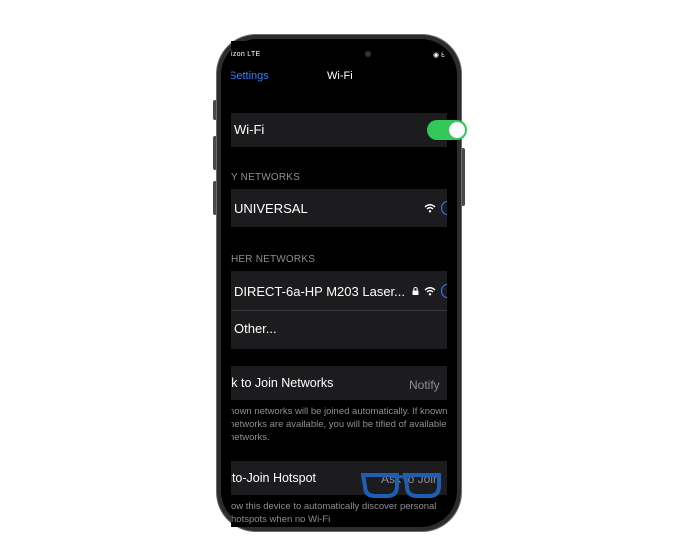 The height and width of the screenshot is (556, 700). I want to click on auto-join-hotspot-label: uto-Join Hotspot, so click(274, 478).